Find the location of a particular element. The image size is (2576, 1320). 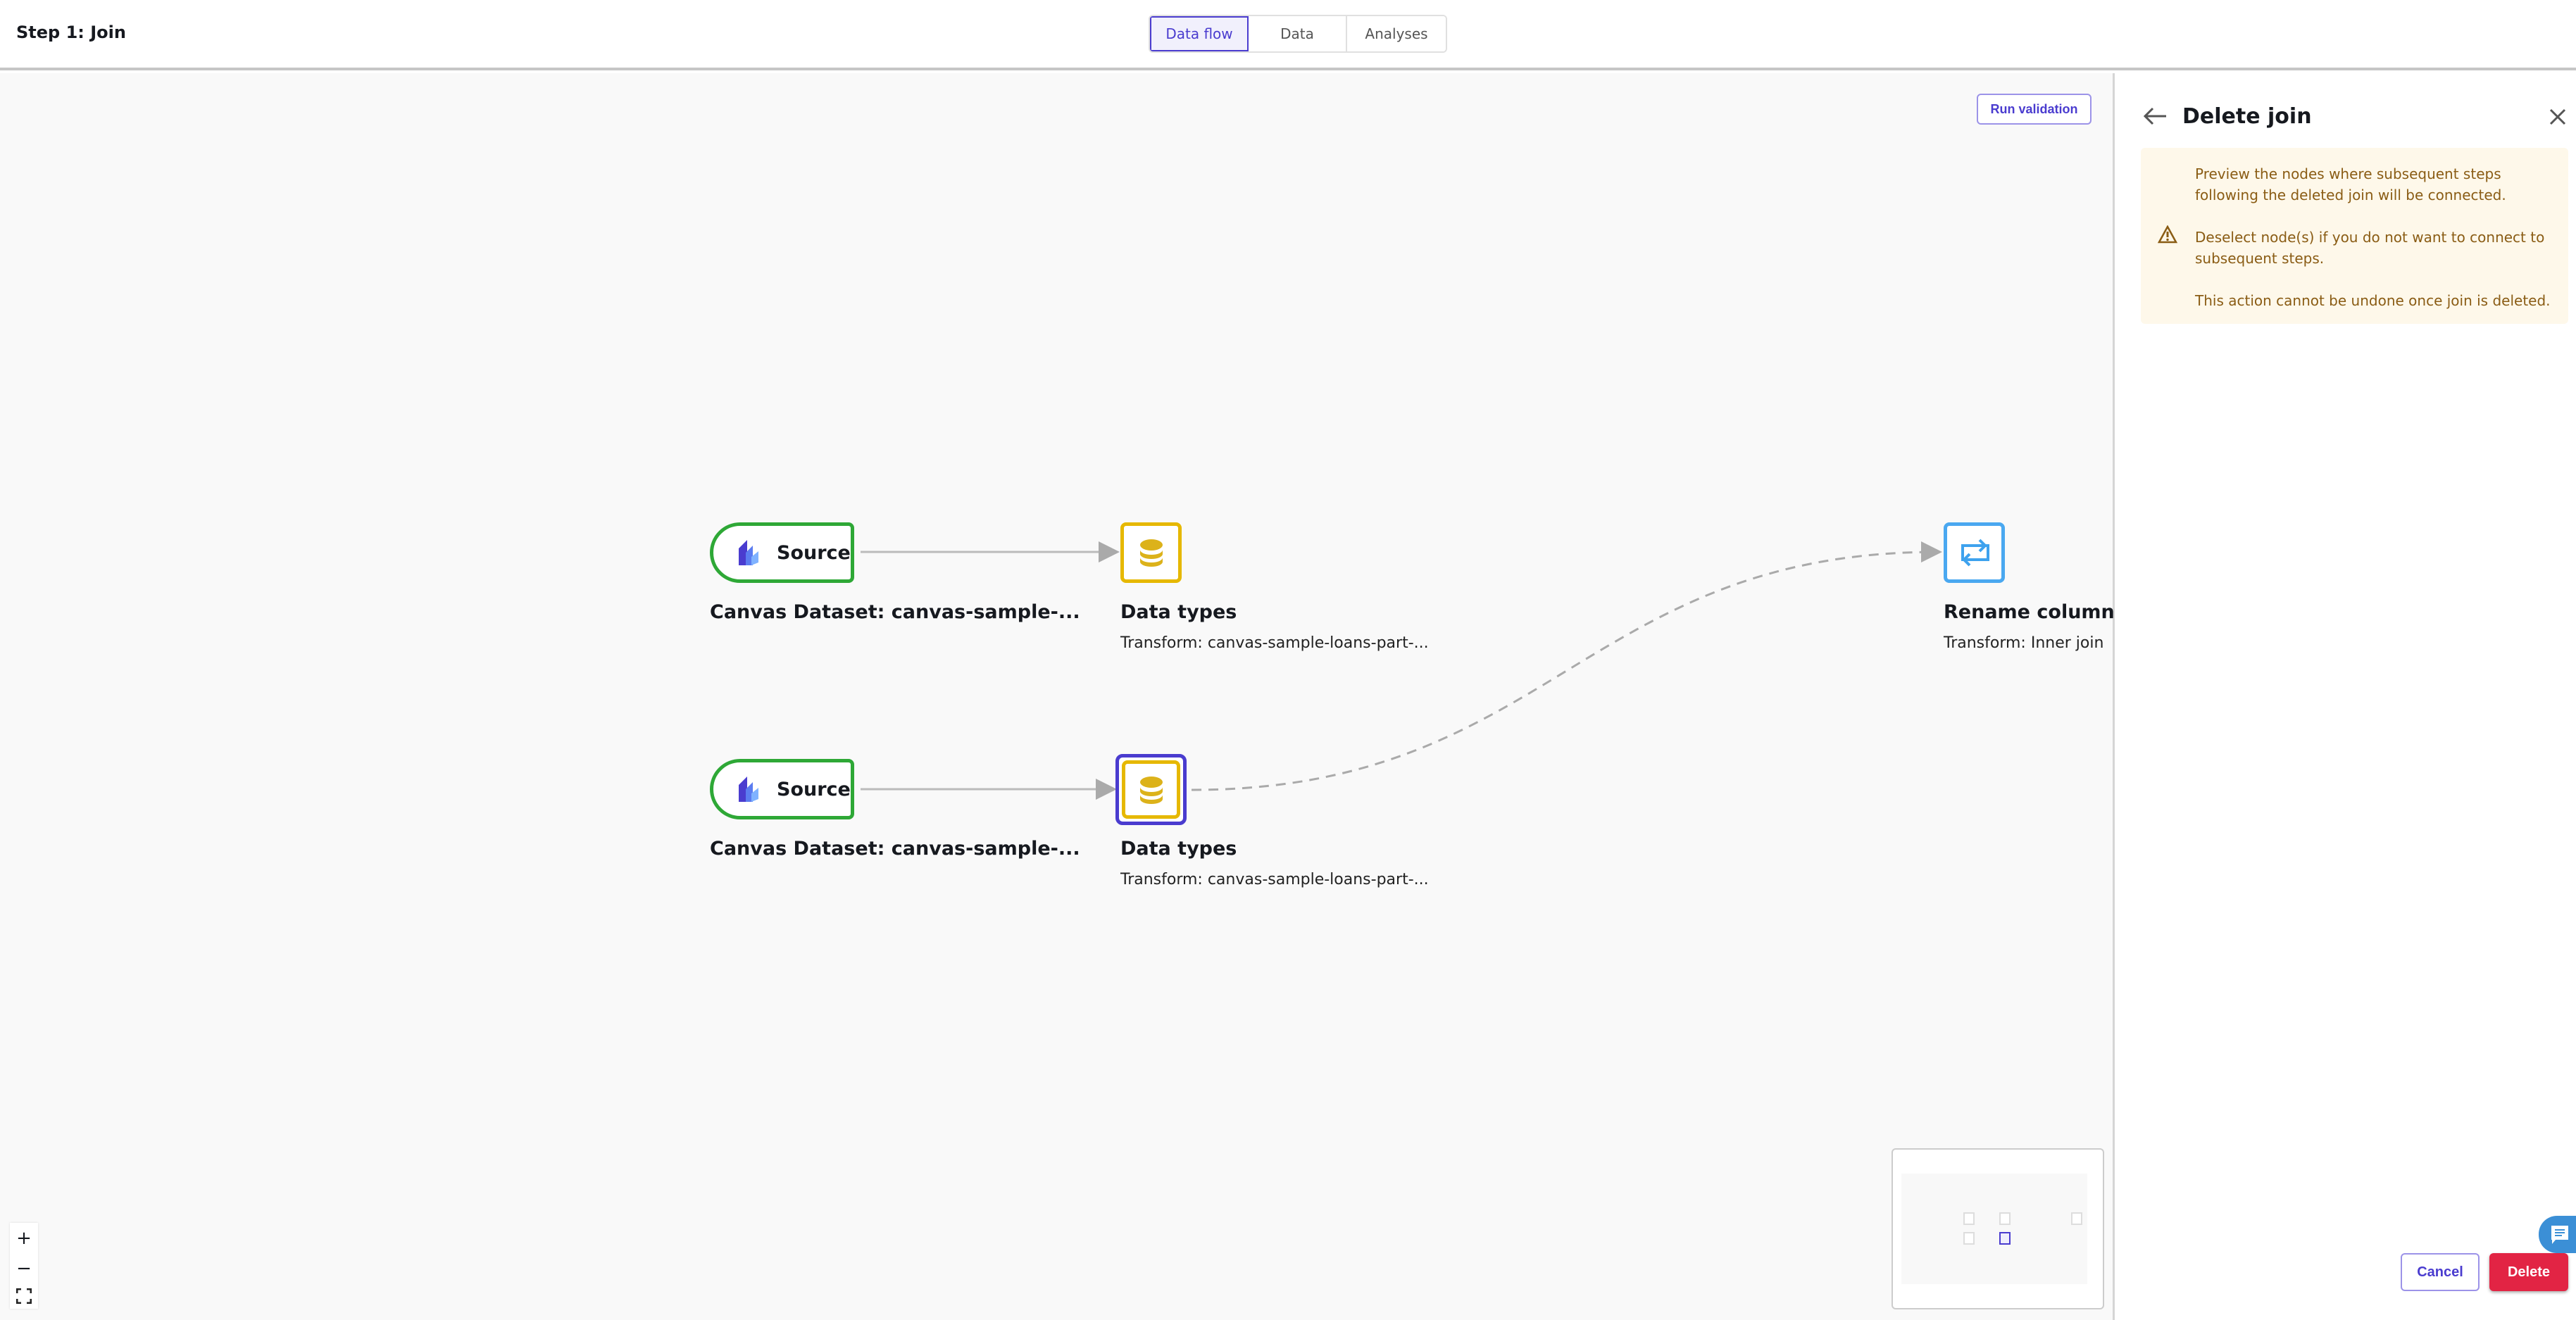

swap-arrows-icon is located at coordinates (1975, 553).